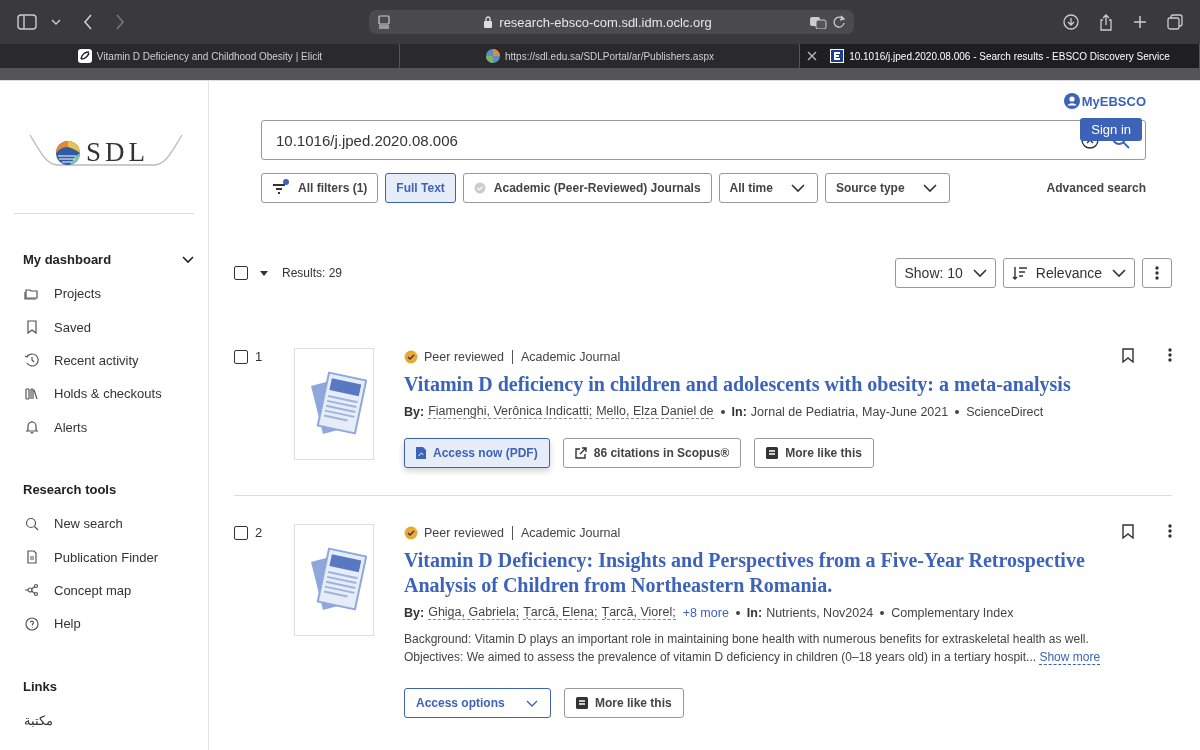  What do you see at coordinates (40, 686) in the screenshot?
I see `section-heading: Links` at bounding box center [40, 686].